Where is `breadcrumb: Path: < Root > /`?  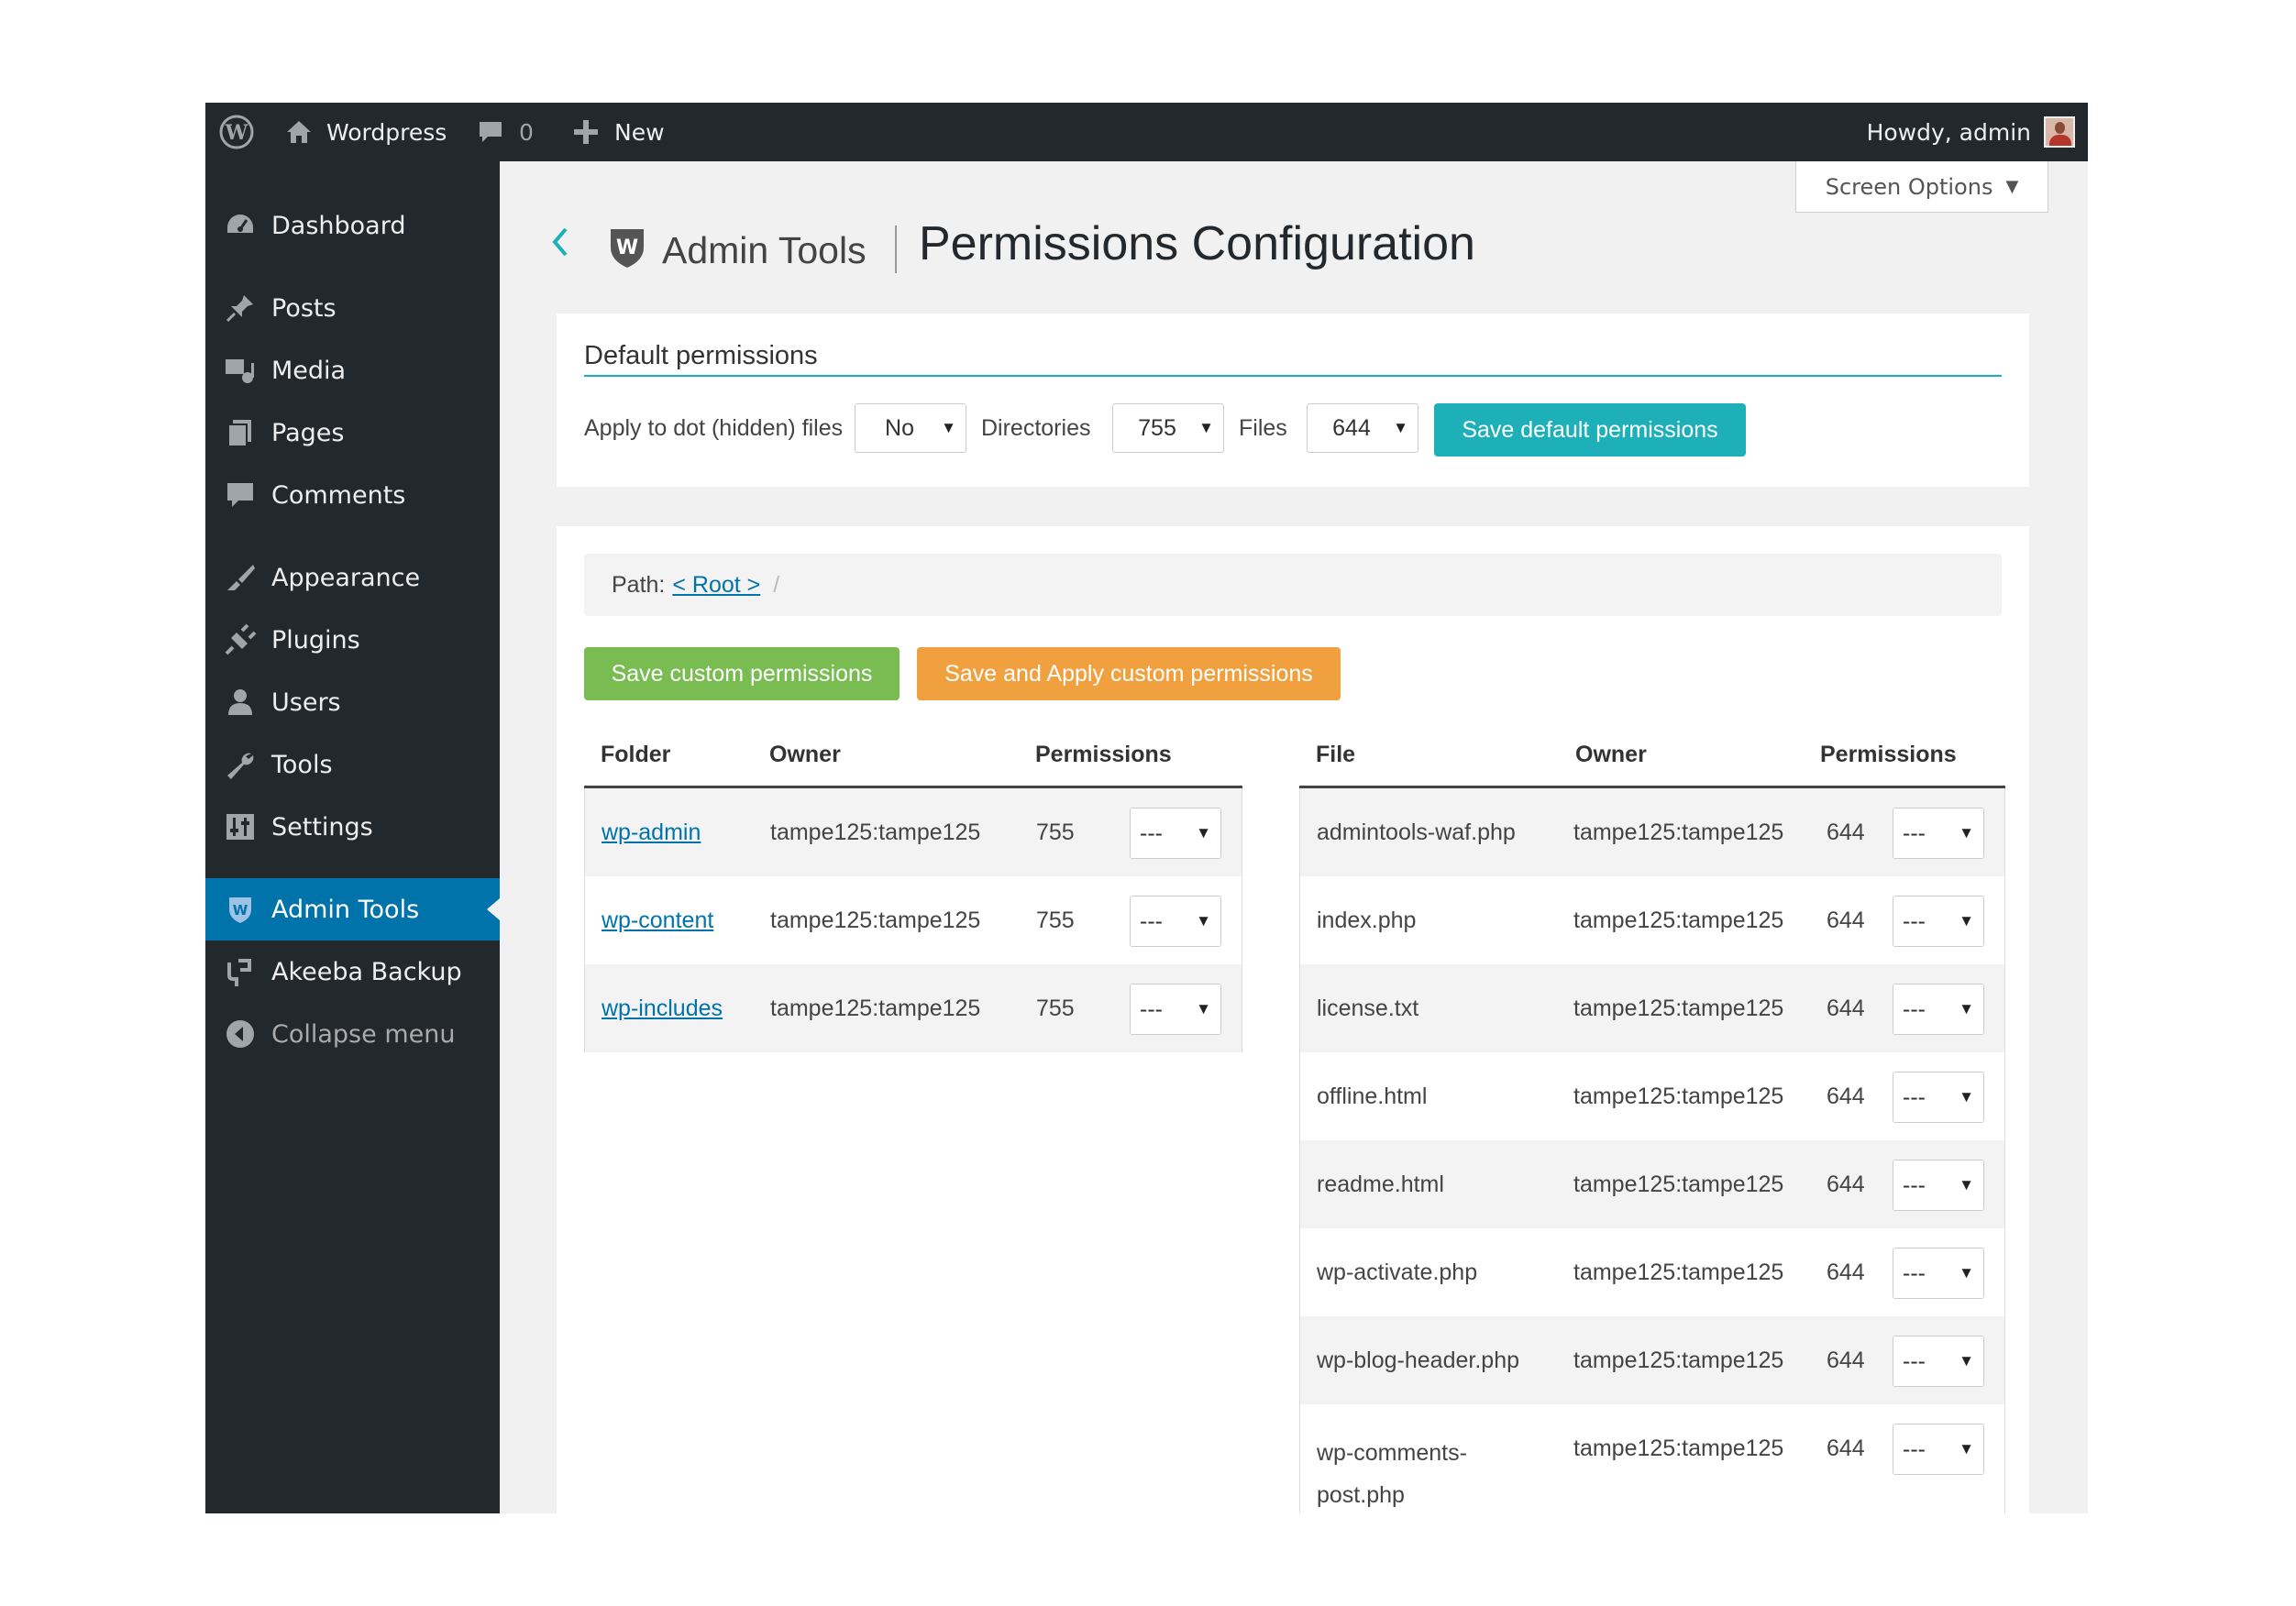 breadcrumb: Path: < Root > / is located at coordinates (1293, 585).